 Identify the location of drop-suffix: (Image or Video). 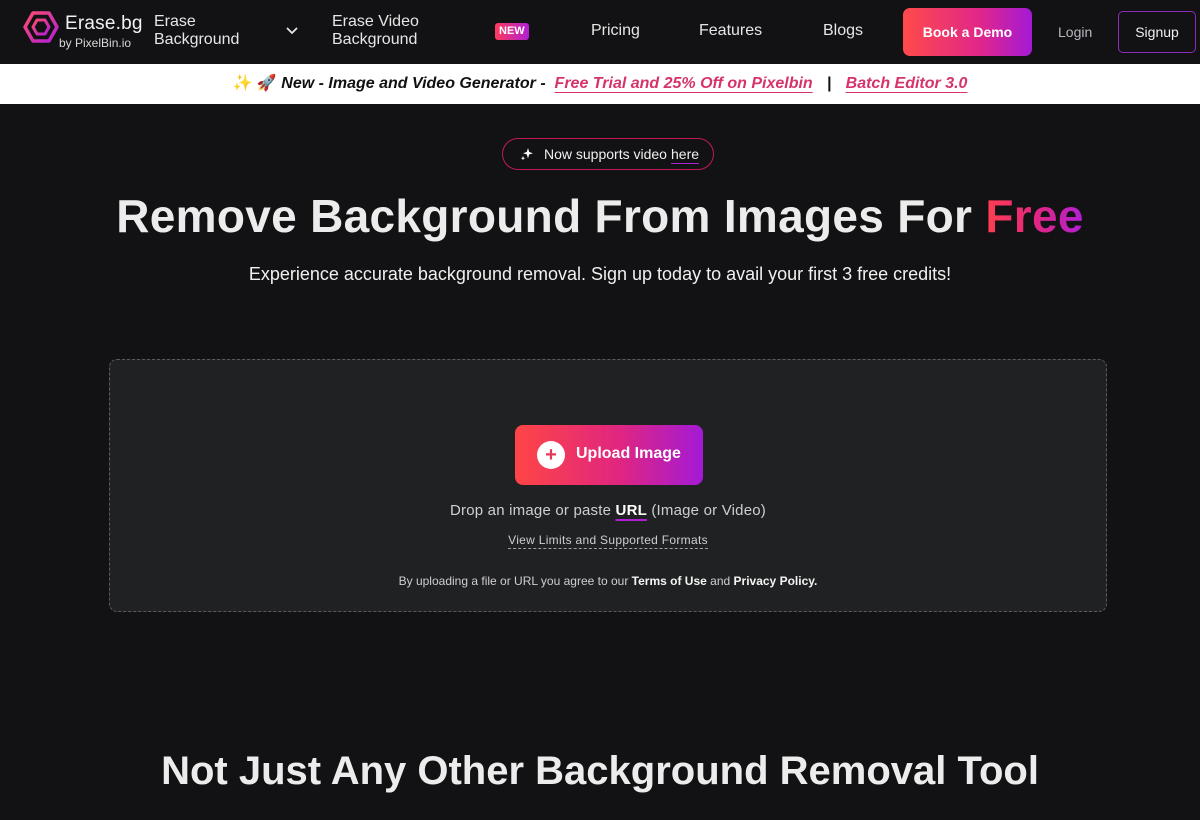
(708, 510).